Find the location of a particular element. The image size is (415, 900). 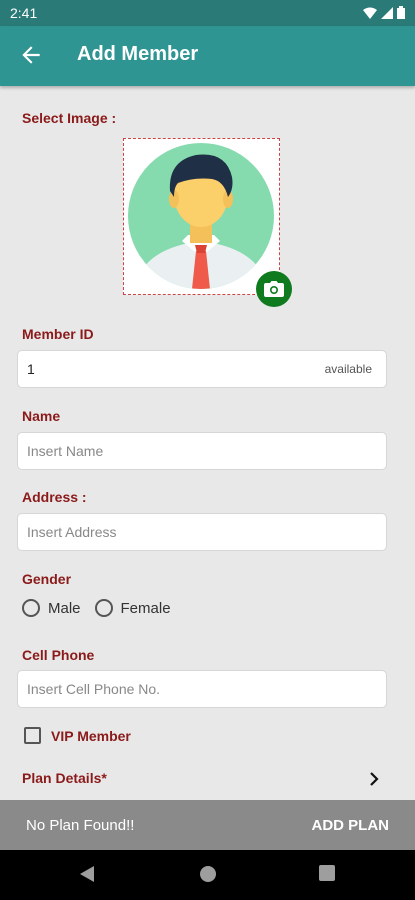

signal-icon is located at coordinates (387, 12).